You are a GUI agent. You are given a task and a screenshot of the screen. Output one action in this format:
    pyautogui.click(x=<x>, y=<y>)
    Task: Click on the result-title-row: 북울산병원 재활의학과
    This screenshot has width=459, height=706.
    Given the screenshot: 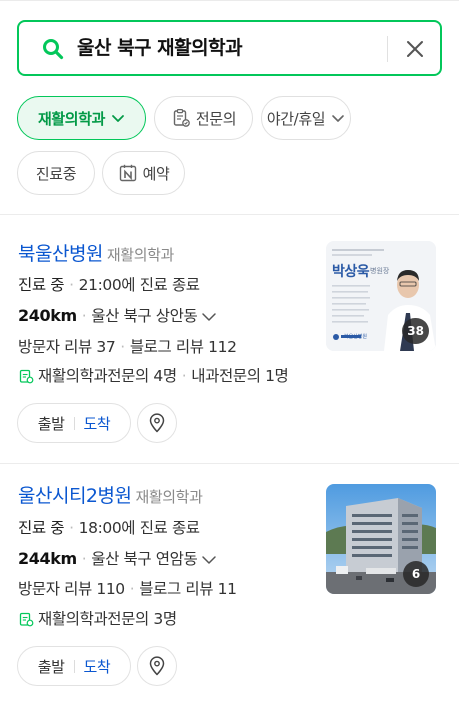 What is the action you would take?
    pyautogui.click(x=96, y=254)
    